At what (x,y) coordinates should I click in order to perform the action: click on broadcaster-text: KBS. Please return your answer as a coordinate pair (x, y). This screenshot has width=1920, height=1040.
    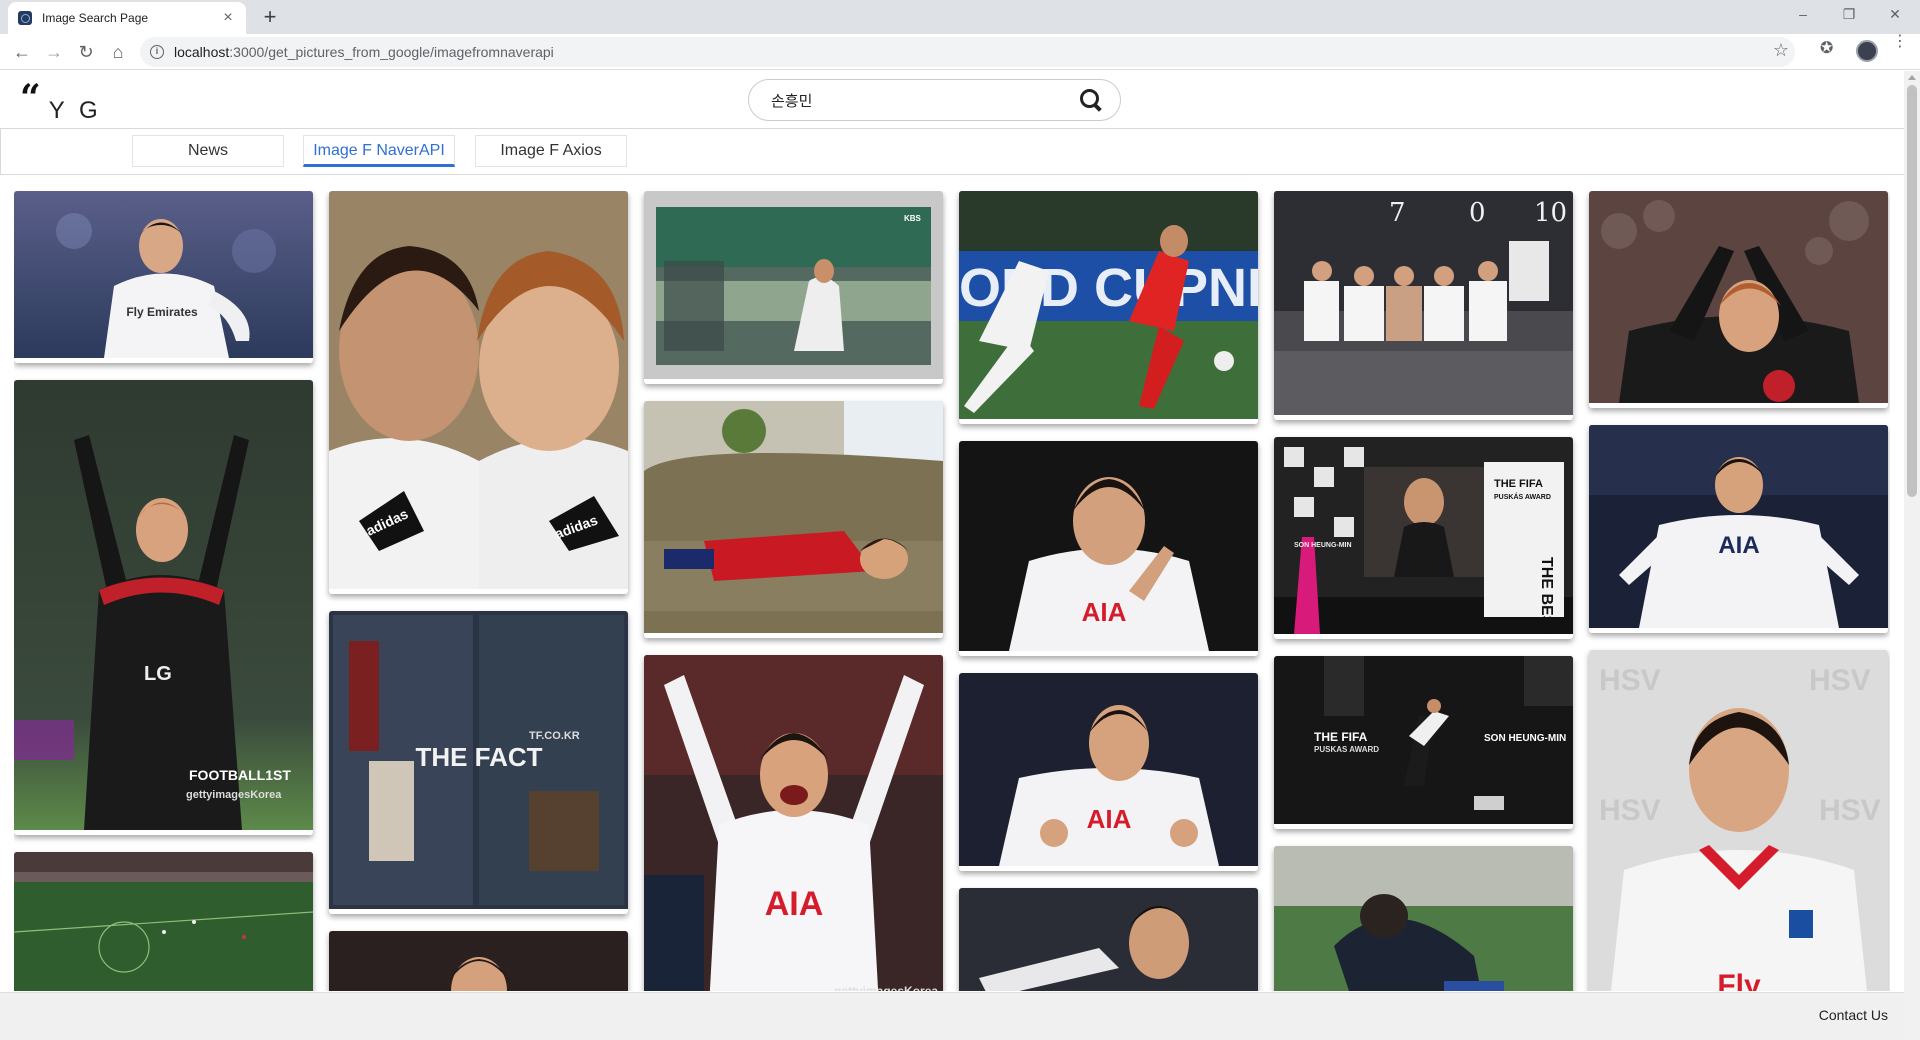
    Looking at the image, I should click on (913, 218).